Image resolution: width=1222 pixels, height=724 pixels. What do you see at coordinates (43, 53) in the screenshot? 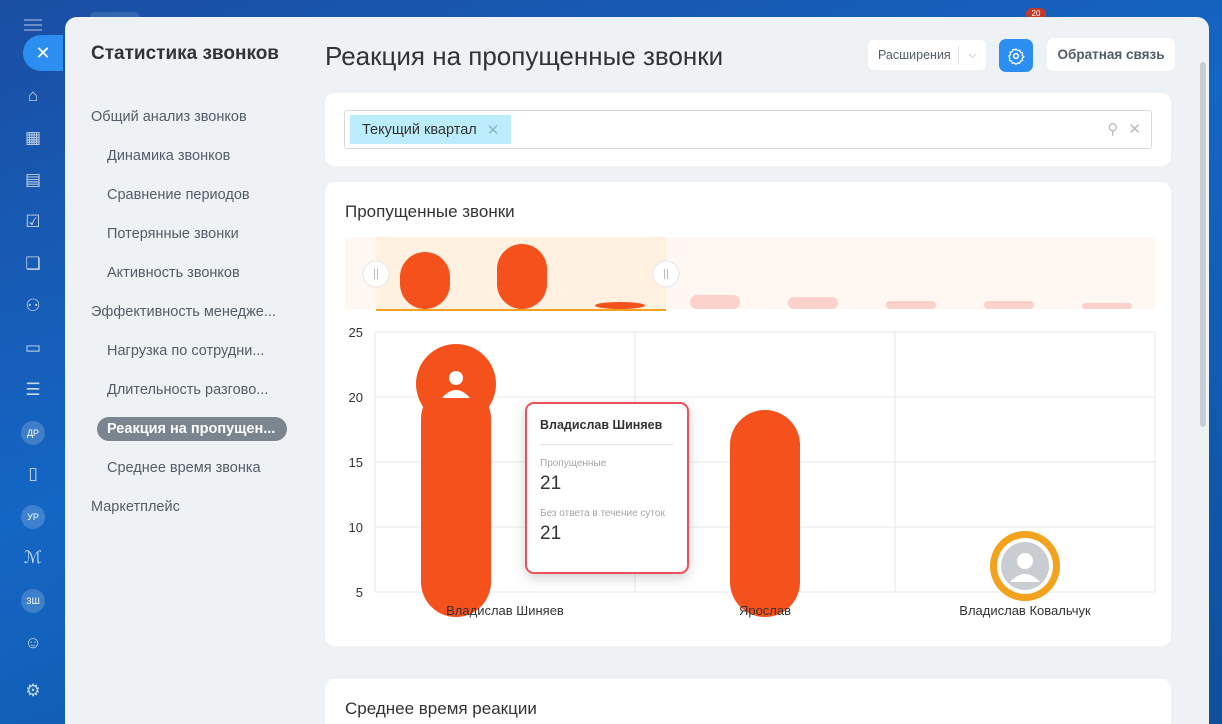
I see `close-icon: ✕` at bounding box center [43, 53].